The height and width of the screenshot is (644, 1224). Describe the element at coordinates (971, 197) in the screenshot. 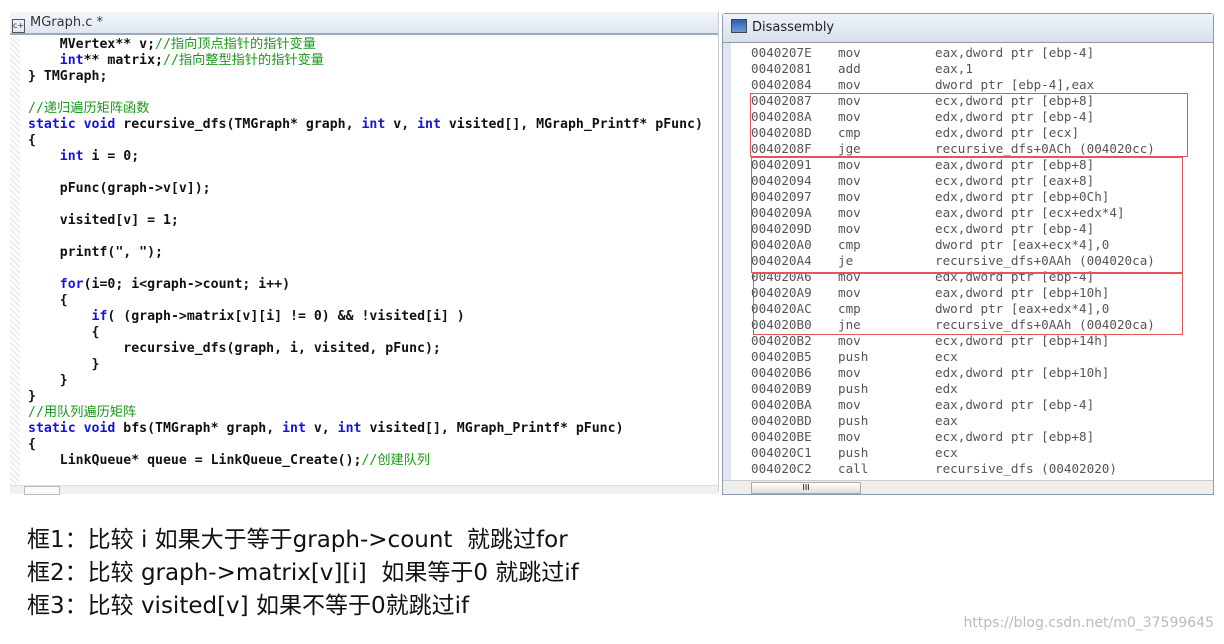

I see `disassembly-row: 00402097 mov edx,dword ptr [ebp+0Ch]` at that location.